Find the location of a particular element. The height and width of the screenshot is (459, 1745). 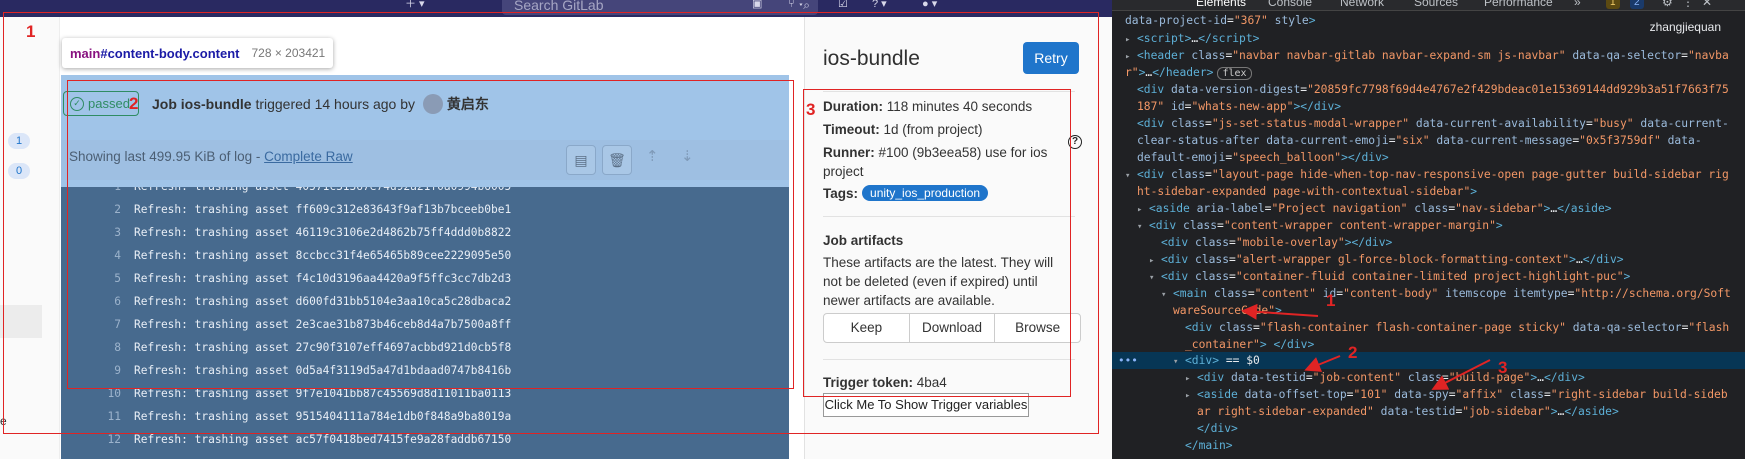

log-line-number: 11 is located at coordinates (91, 416).